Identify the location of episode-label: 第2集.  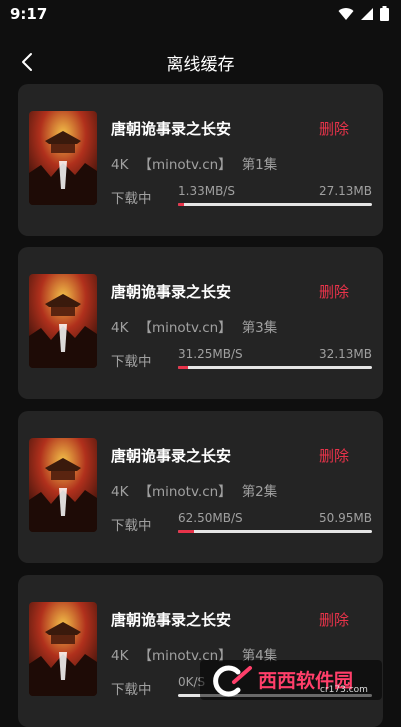
(259, 492).